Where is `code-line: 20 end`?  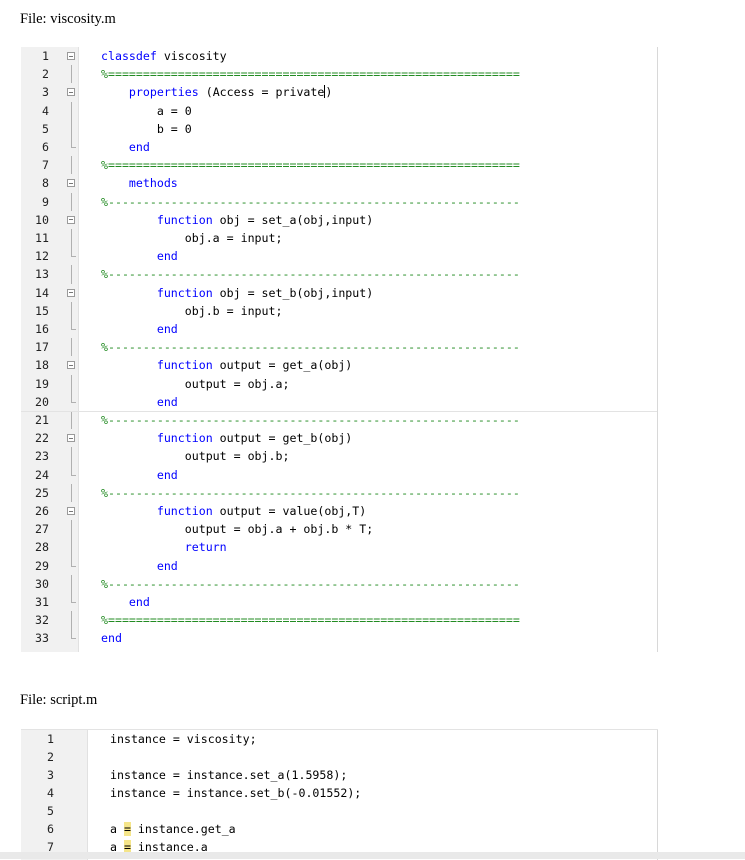
code-line: 20 end is located at coordinates (339, 401).